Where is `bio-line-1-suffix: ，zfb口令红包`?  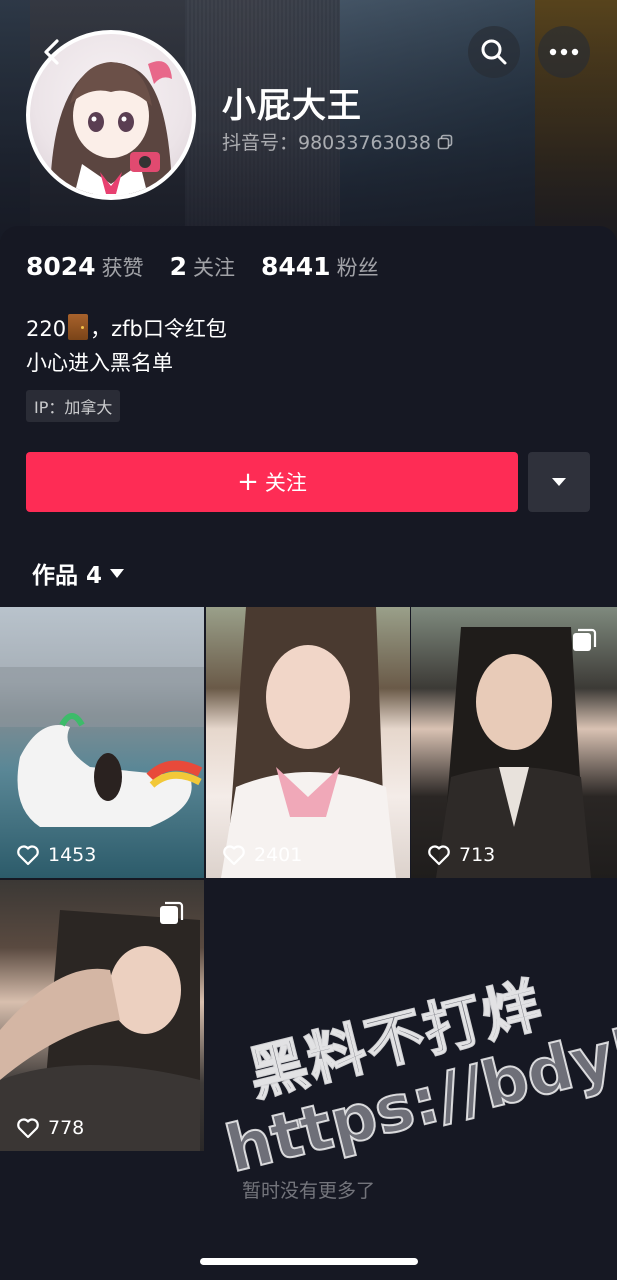 bio-line-1-suffix: ，zfb口令红包 is located at coordinates (158, 329).